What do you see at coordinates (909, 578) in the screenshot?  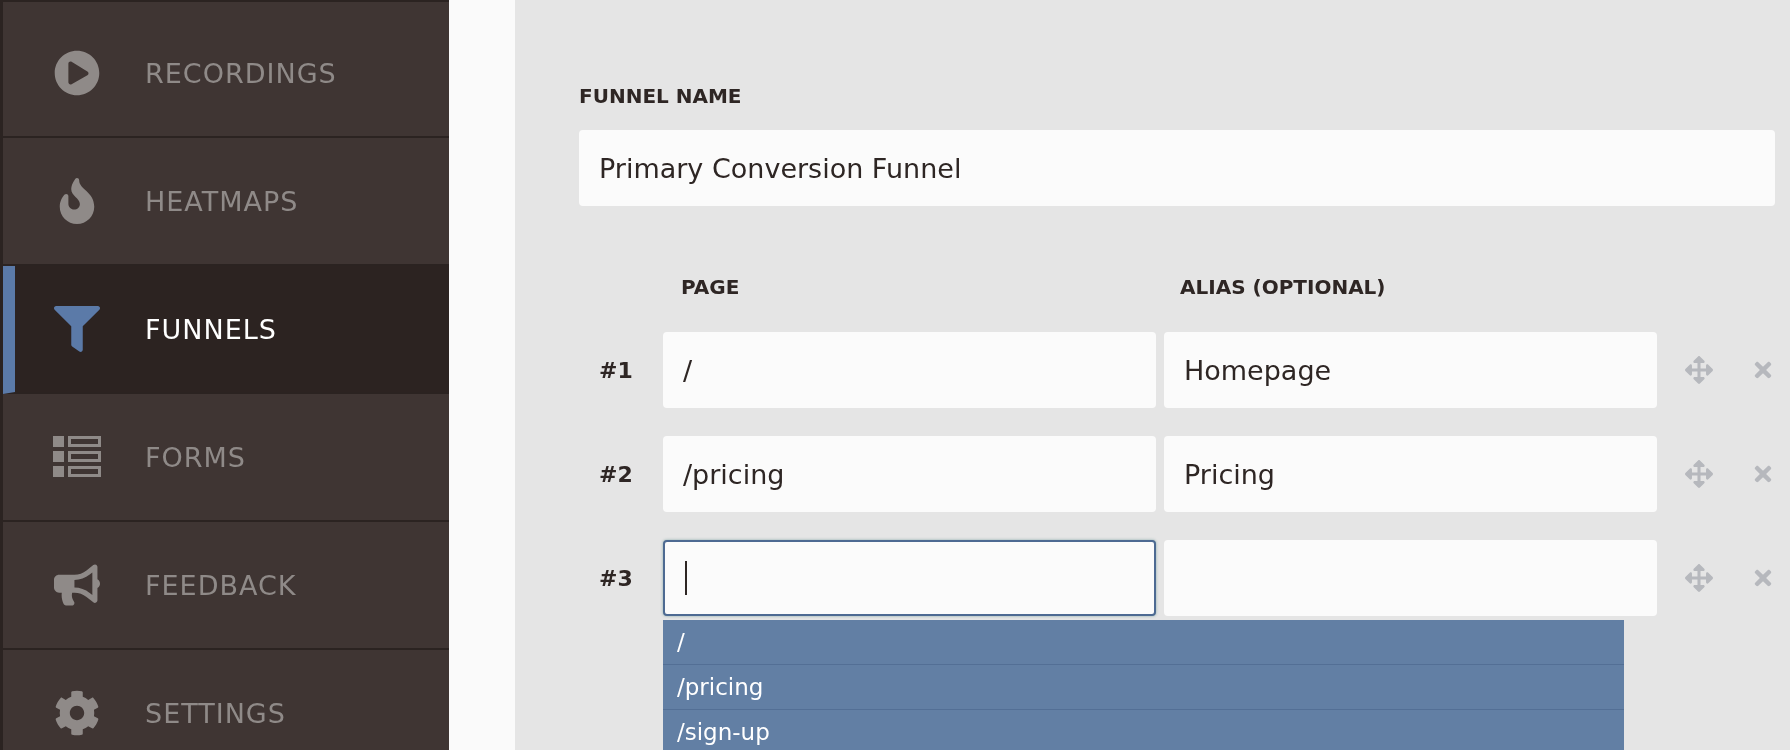 I see `page-input` at bounding box center [909, 578].